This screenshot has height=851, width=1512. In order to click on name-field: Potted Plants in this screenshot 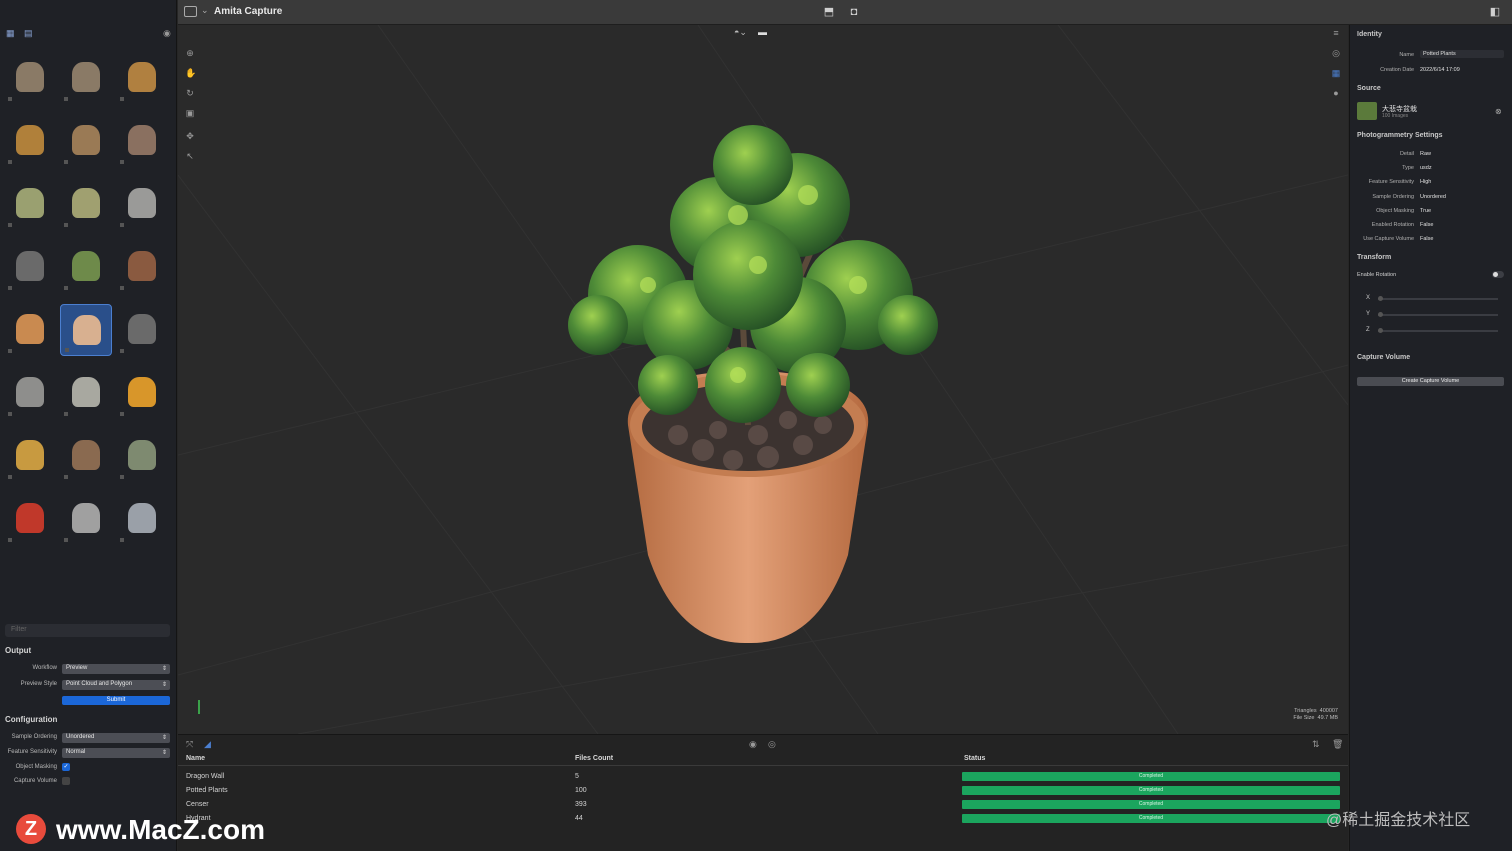, I will do `click(1462, 54)`.